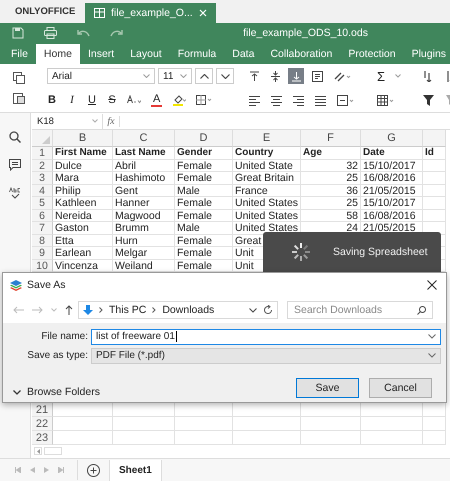 This screenshot has width=450, height=482. Describe the element at coordinates (73, 216) in the screenshot. I see `table-cell: Nereida` at that location.